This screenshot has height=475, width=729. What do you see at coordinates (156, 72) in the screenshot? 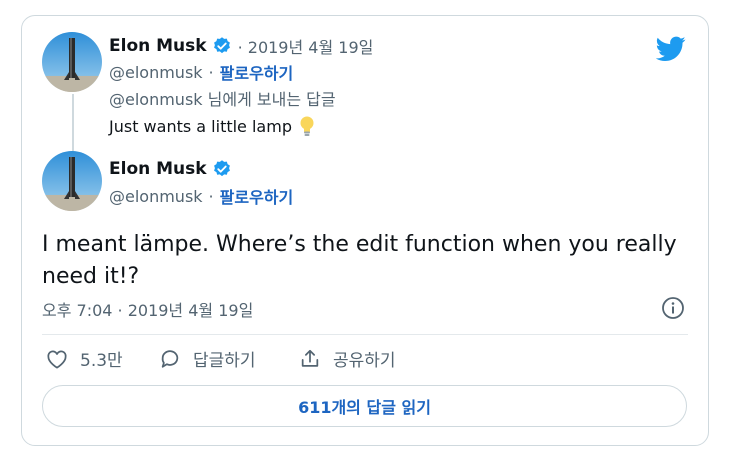
I see `parent-handle: @elonmusk` at bounding box center [156, 72].